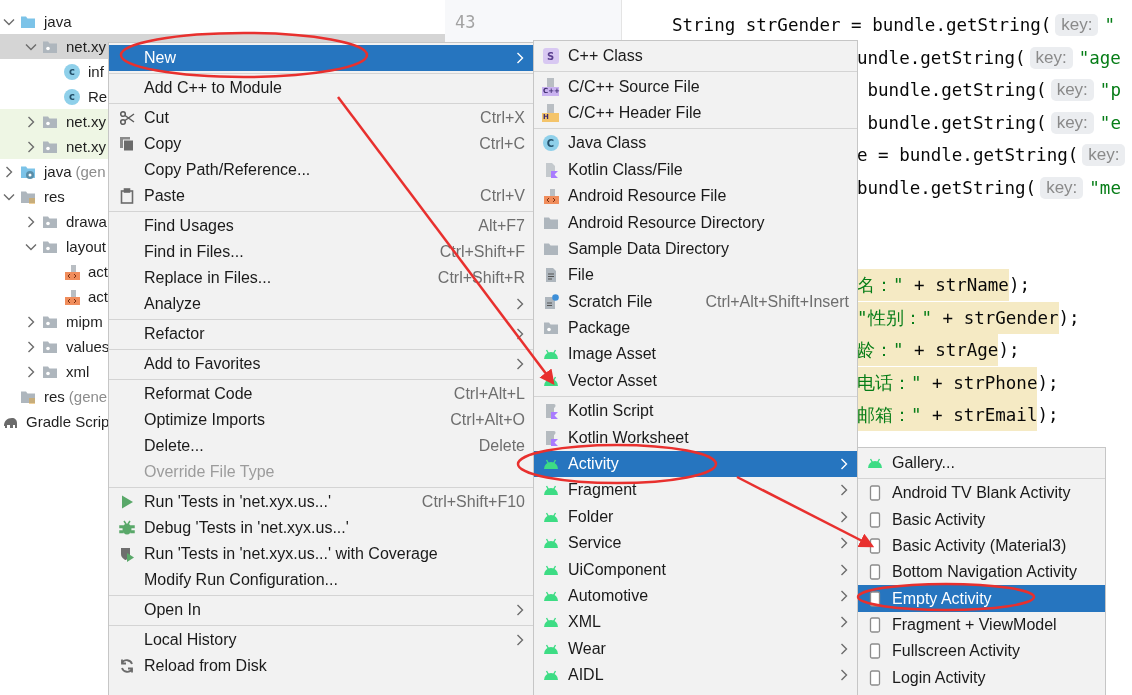 The width and height of the screenshot is (1132, 695). What do you see at coordinates (78, 371) in the screenshot?
I see `tree-label: xml` at bounding box center [78, 371].